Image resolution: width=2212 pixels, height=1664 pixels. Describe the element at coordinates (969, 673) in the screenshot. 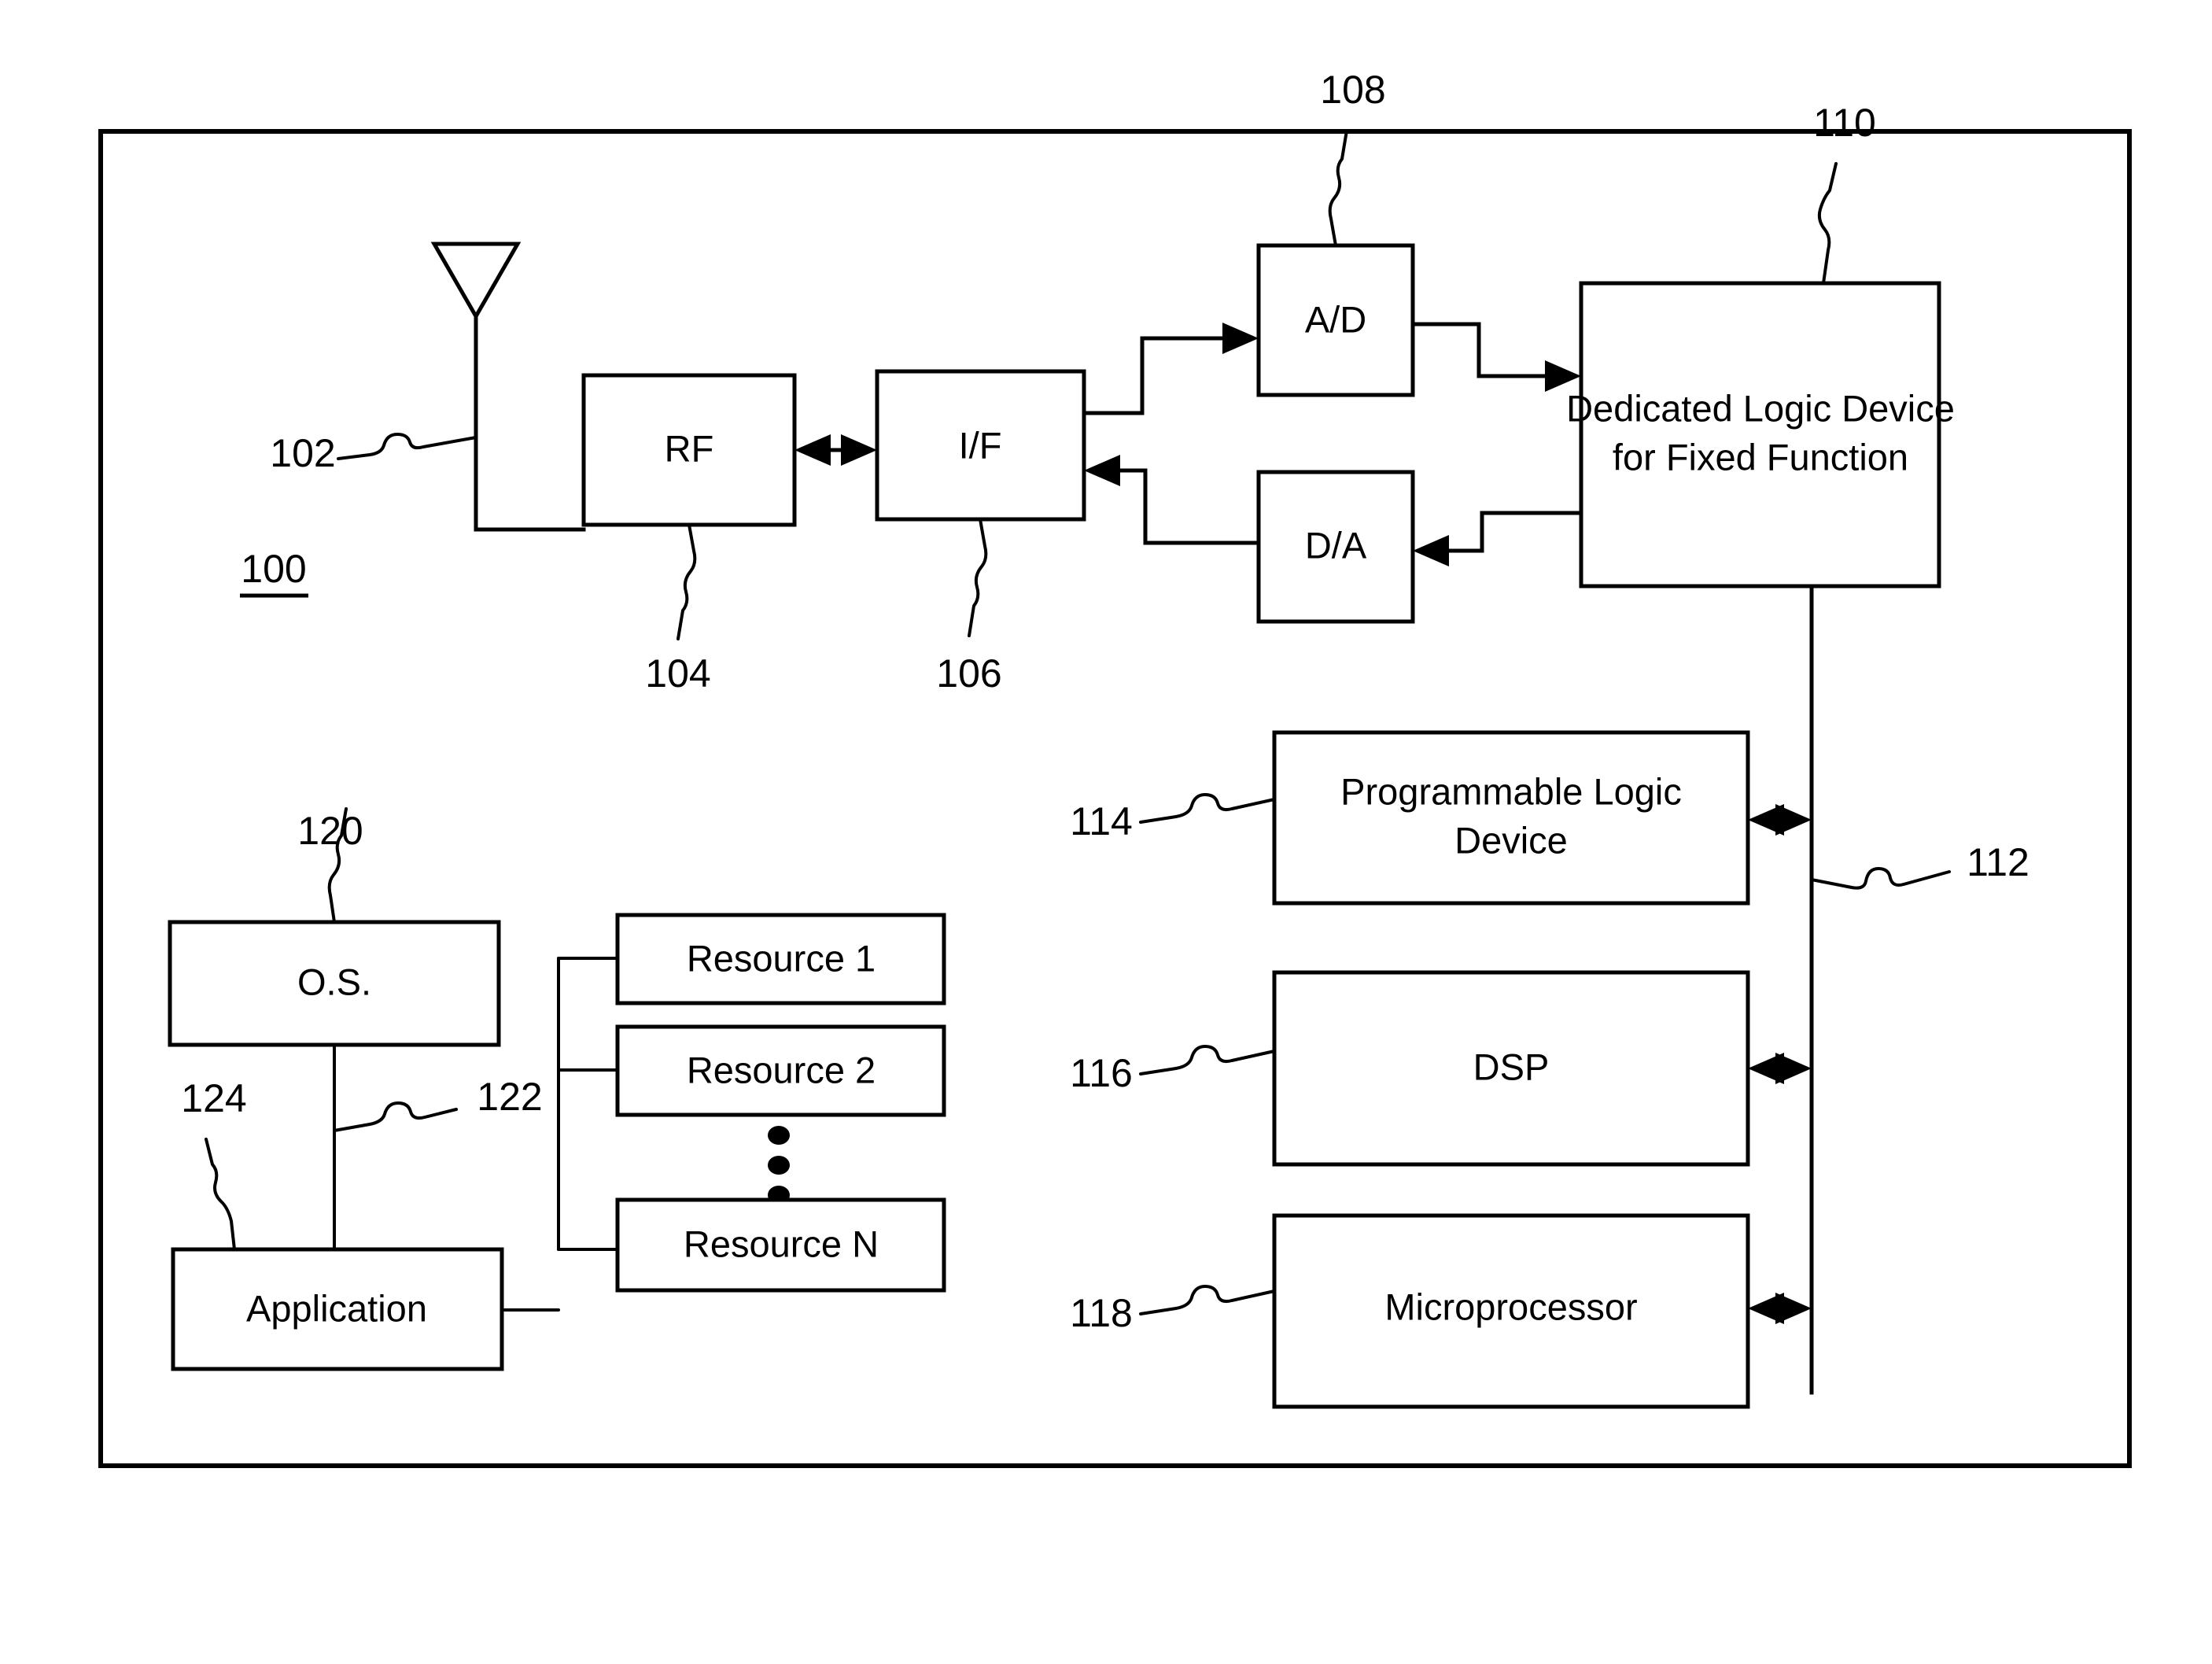

I see `ref-number-106: 106` at that location.